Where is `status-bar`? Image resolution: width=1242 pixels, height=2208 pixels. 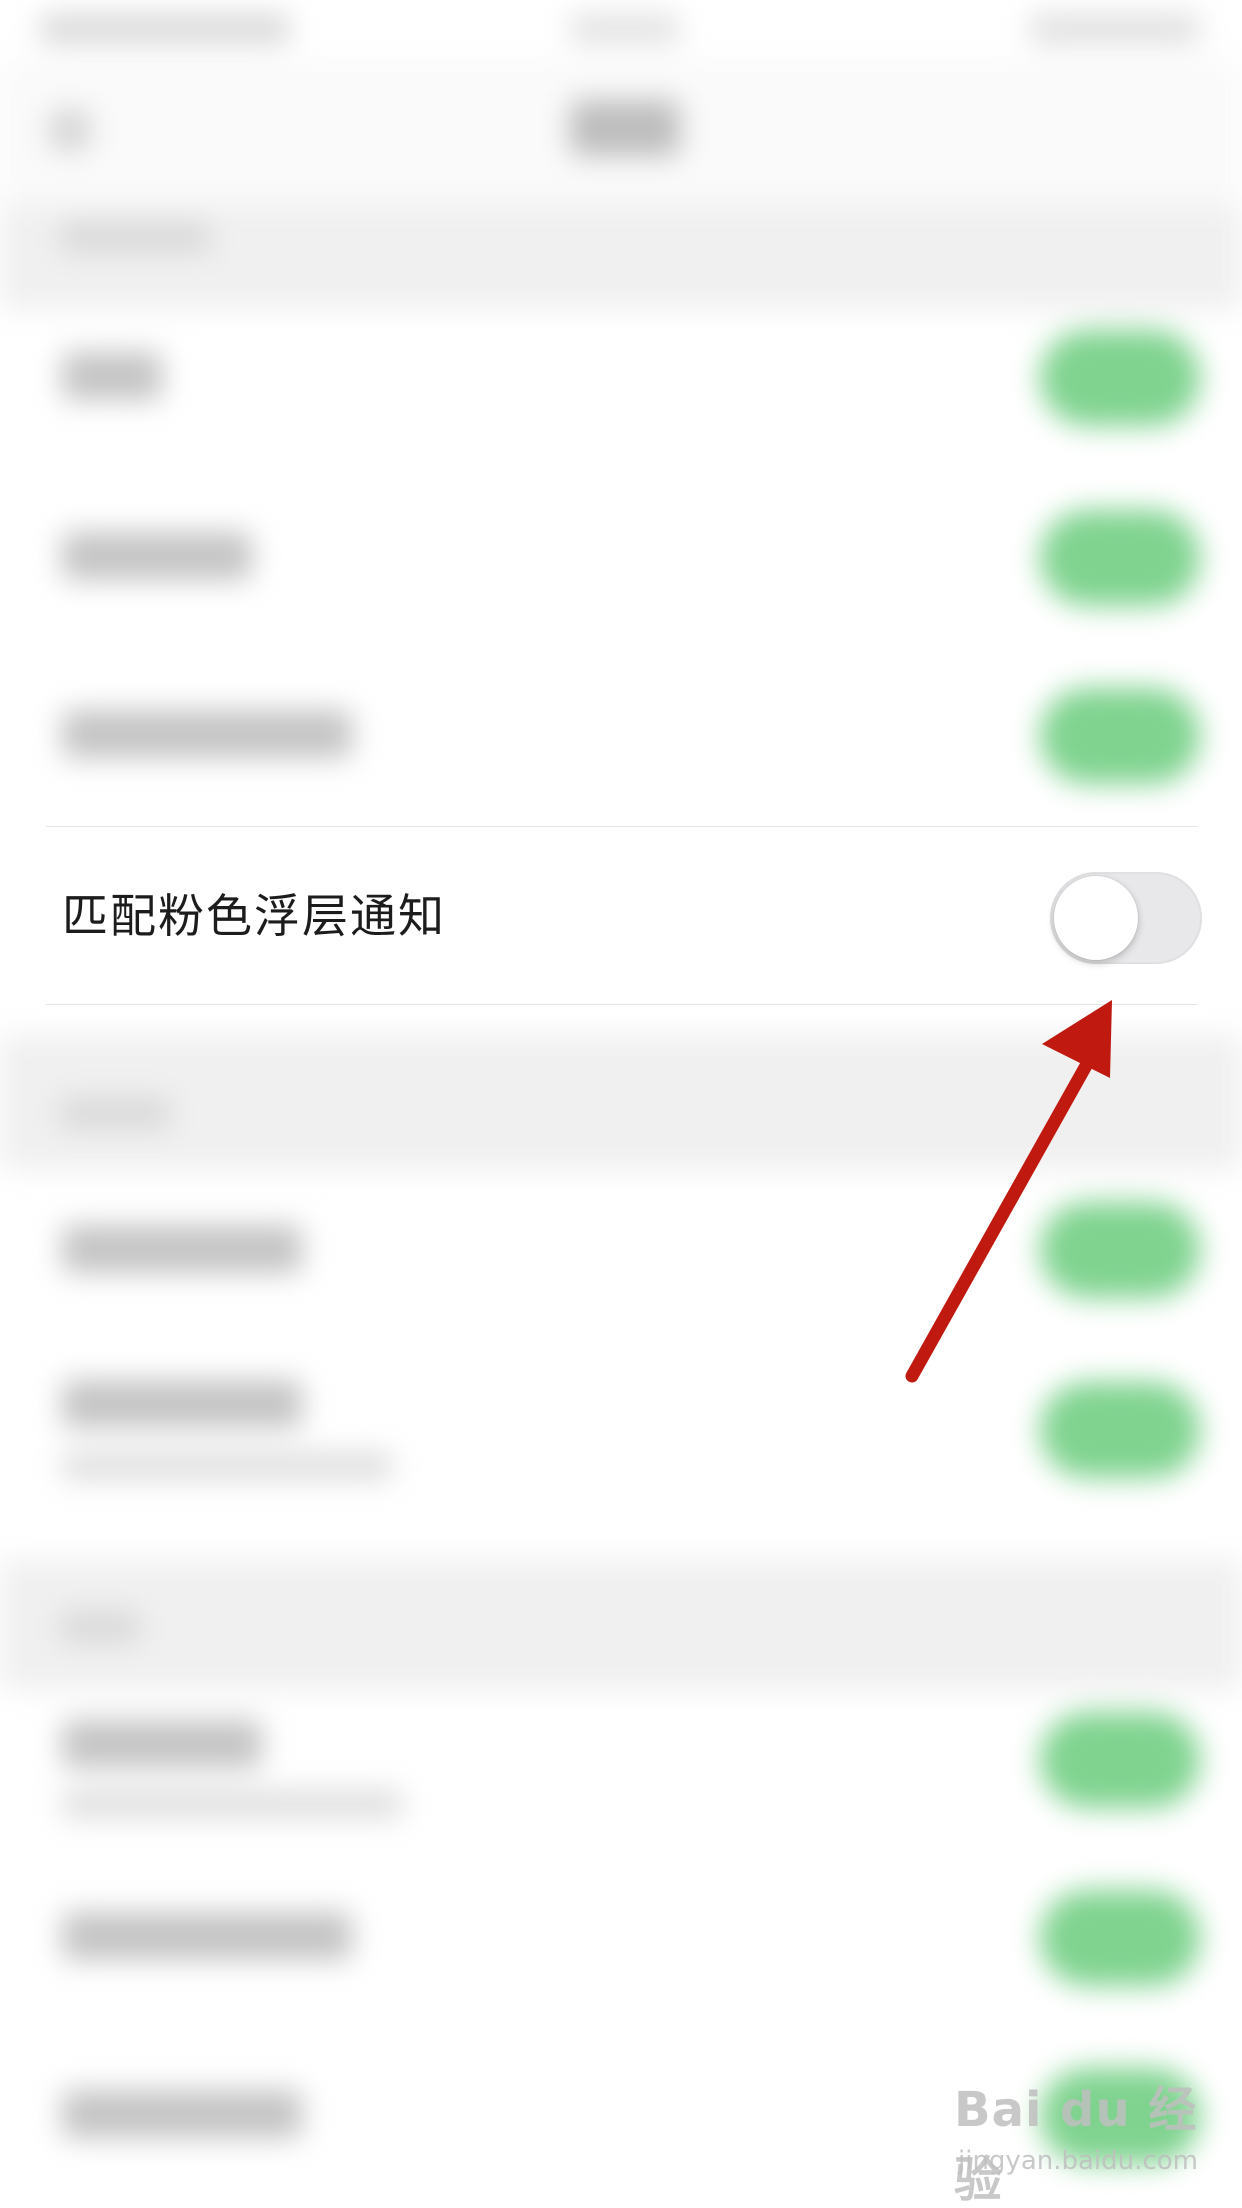
status-bar is located at coordinates (621, 30).